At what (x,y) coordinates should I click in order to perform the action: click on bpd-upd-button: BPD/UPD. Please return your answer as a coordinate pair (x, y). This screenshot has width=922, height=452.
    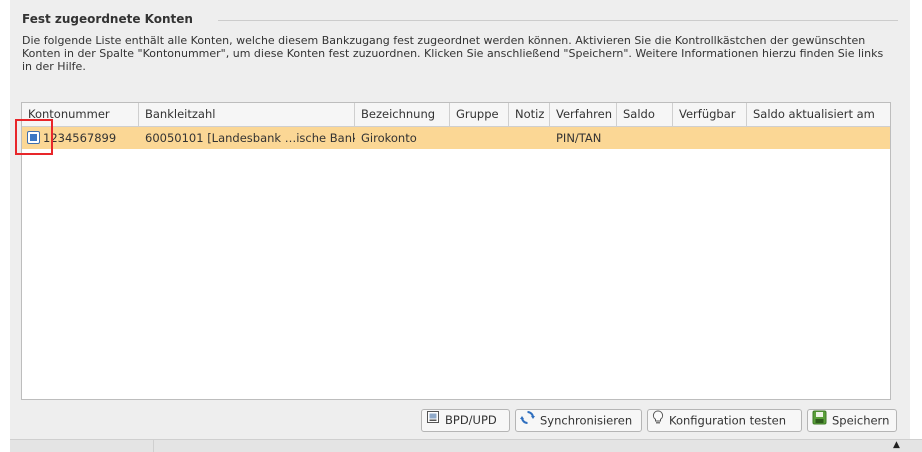
    Looking at the image, I should click on (465, 420).